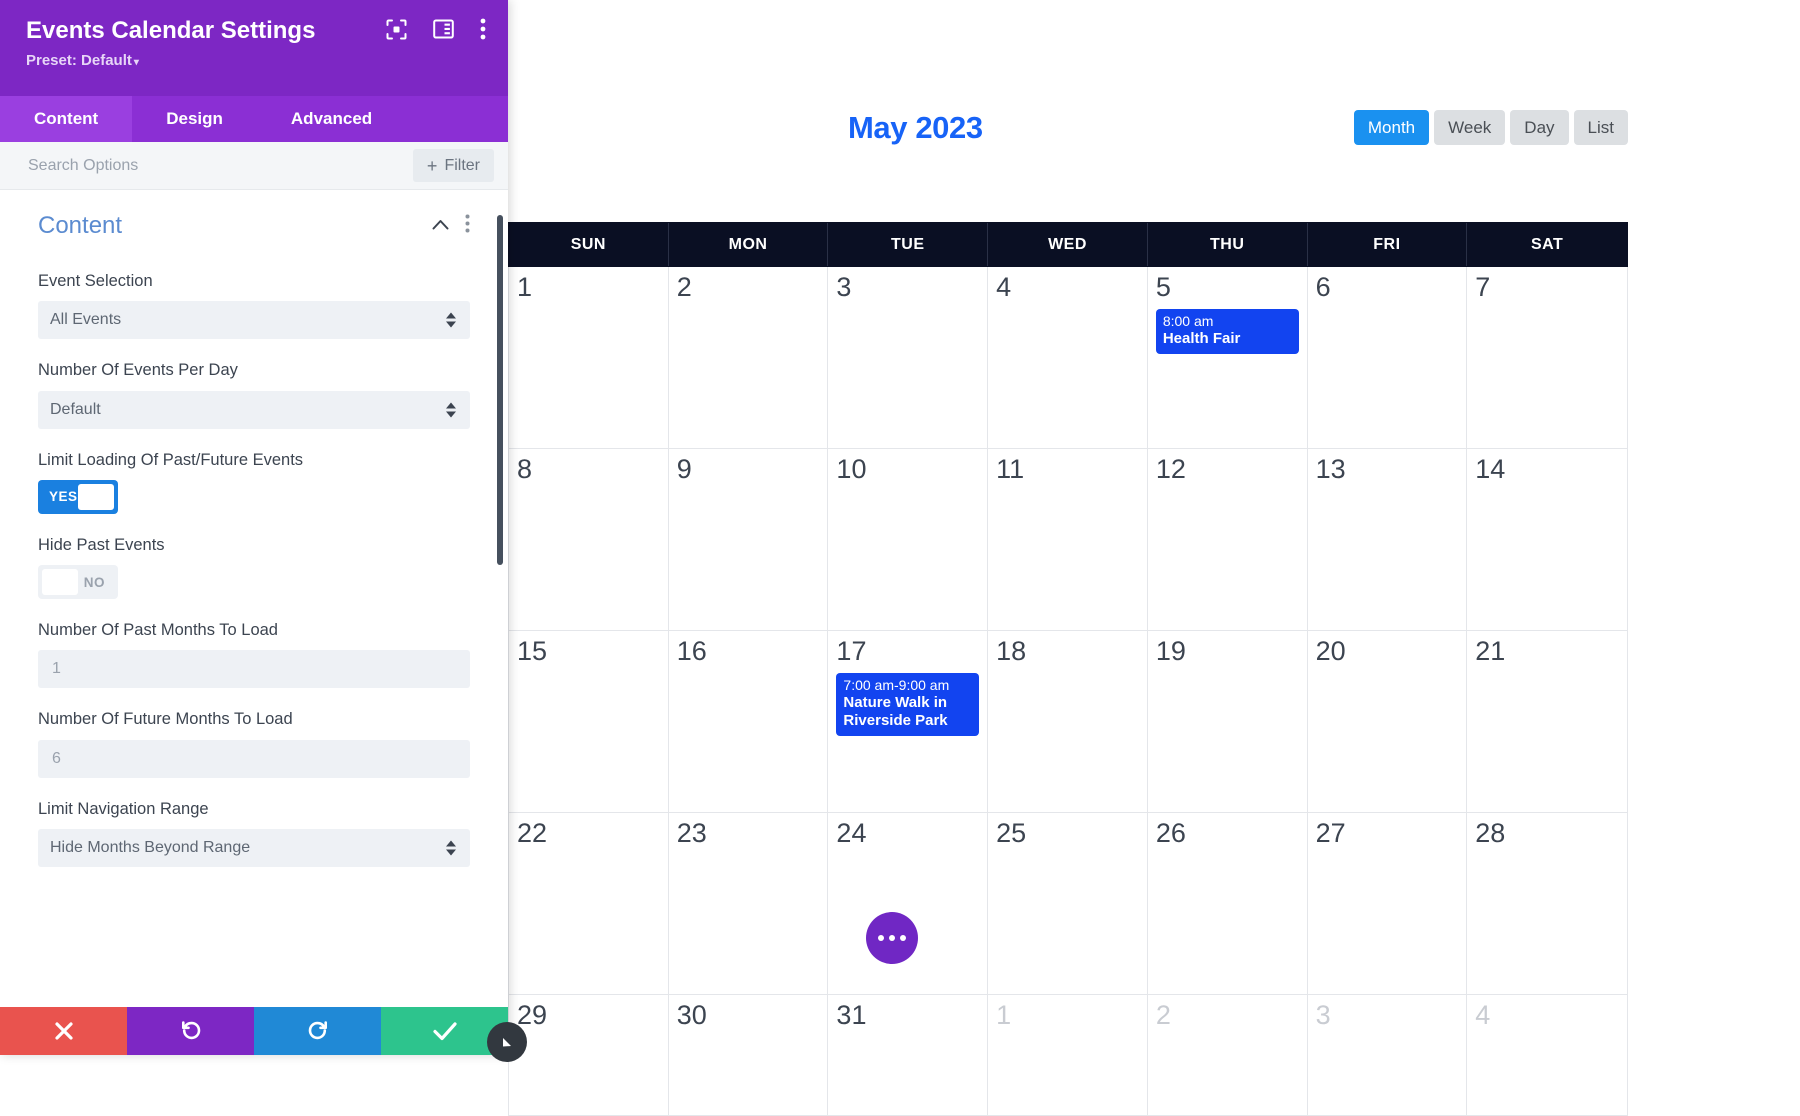 Image resolution: width=1800 pixels, height=1116 pixels. I want to click on toggle-knob, so click(96, 496).